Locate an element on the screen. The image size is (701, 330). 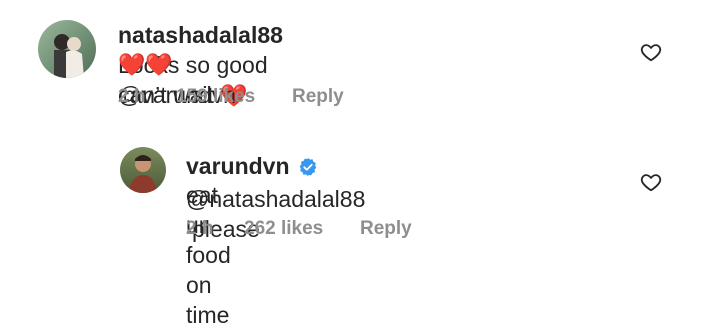
reply-meta-footer: 2 h 262 likes Reply is located at coordinates (299, 229).